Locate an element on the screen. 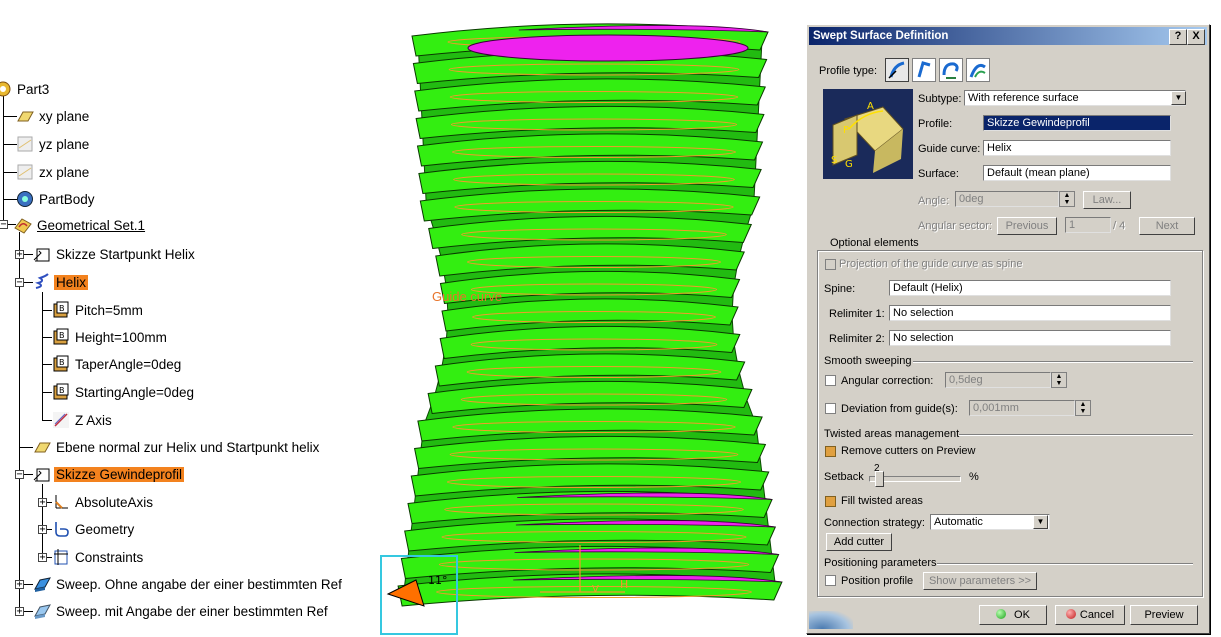  subtype-select: With reference surface is located at coordinates (1075, 98).